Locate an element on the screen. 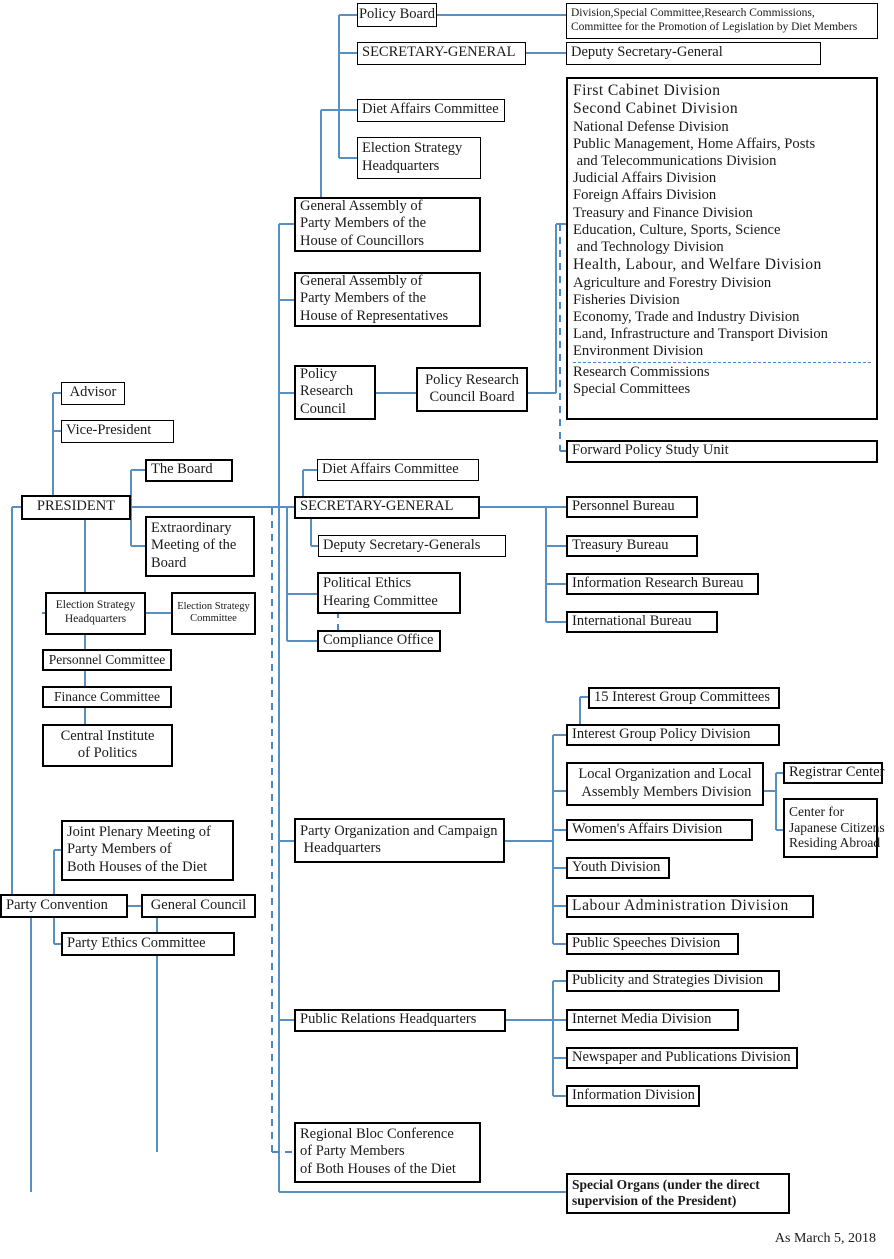  node-general-council: General Council is located at coordinates (198, 906).